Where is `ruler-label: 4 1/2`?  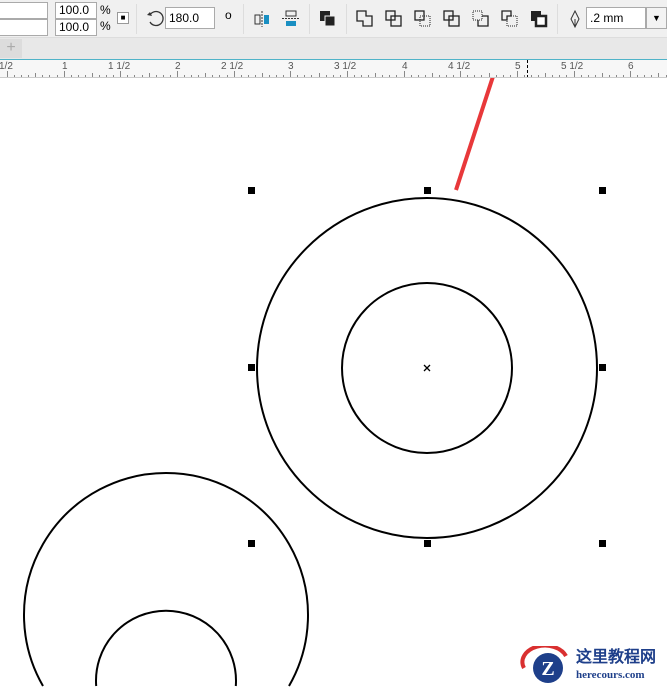 ruler-label: 4 1/2 is located at coordinates (459, 66).